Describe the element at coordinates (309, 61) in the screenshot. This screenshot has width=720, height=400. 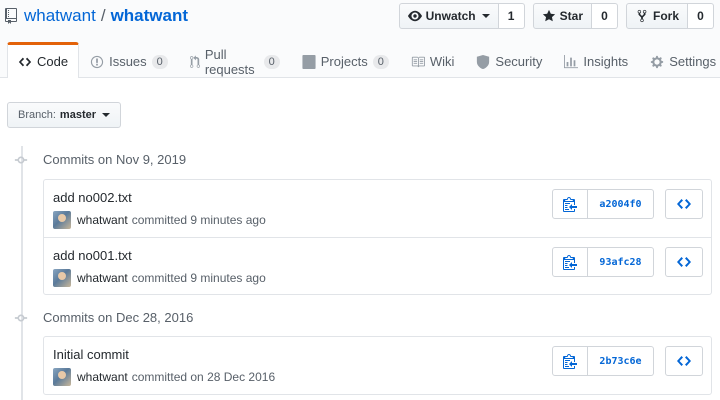
I see `project-icon` at that location.